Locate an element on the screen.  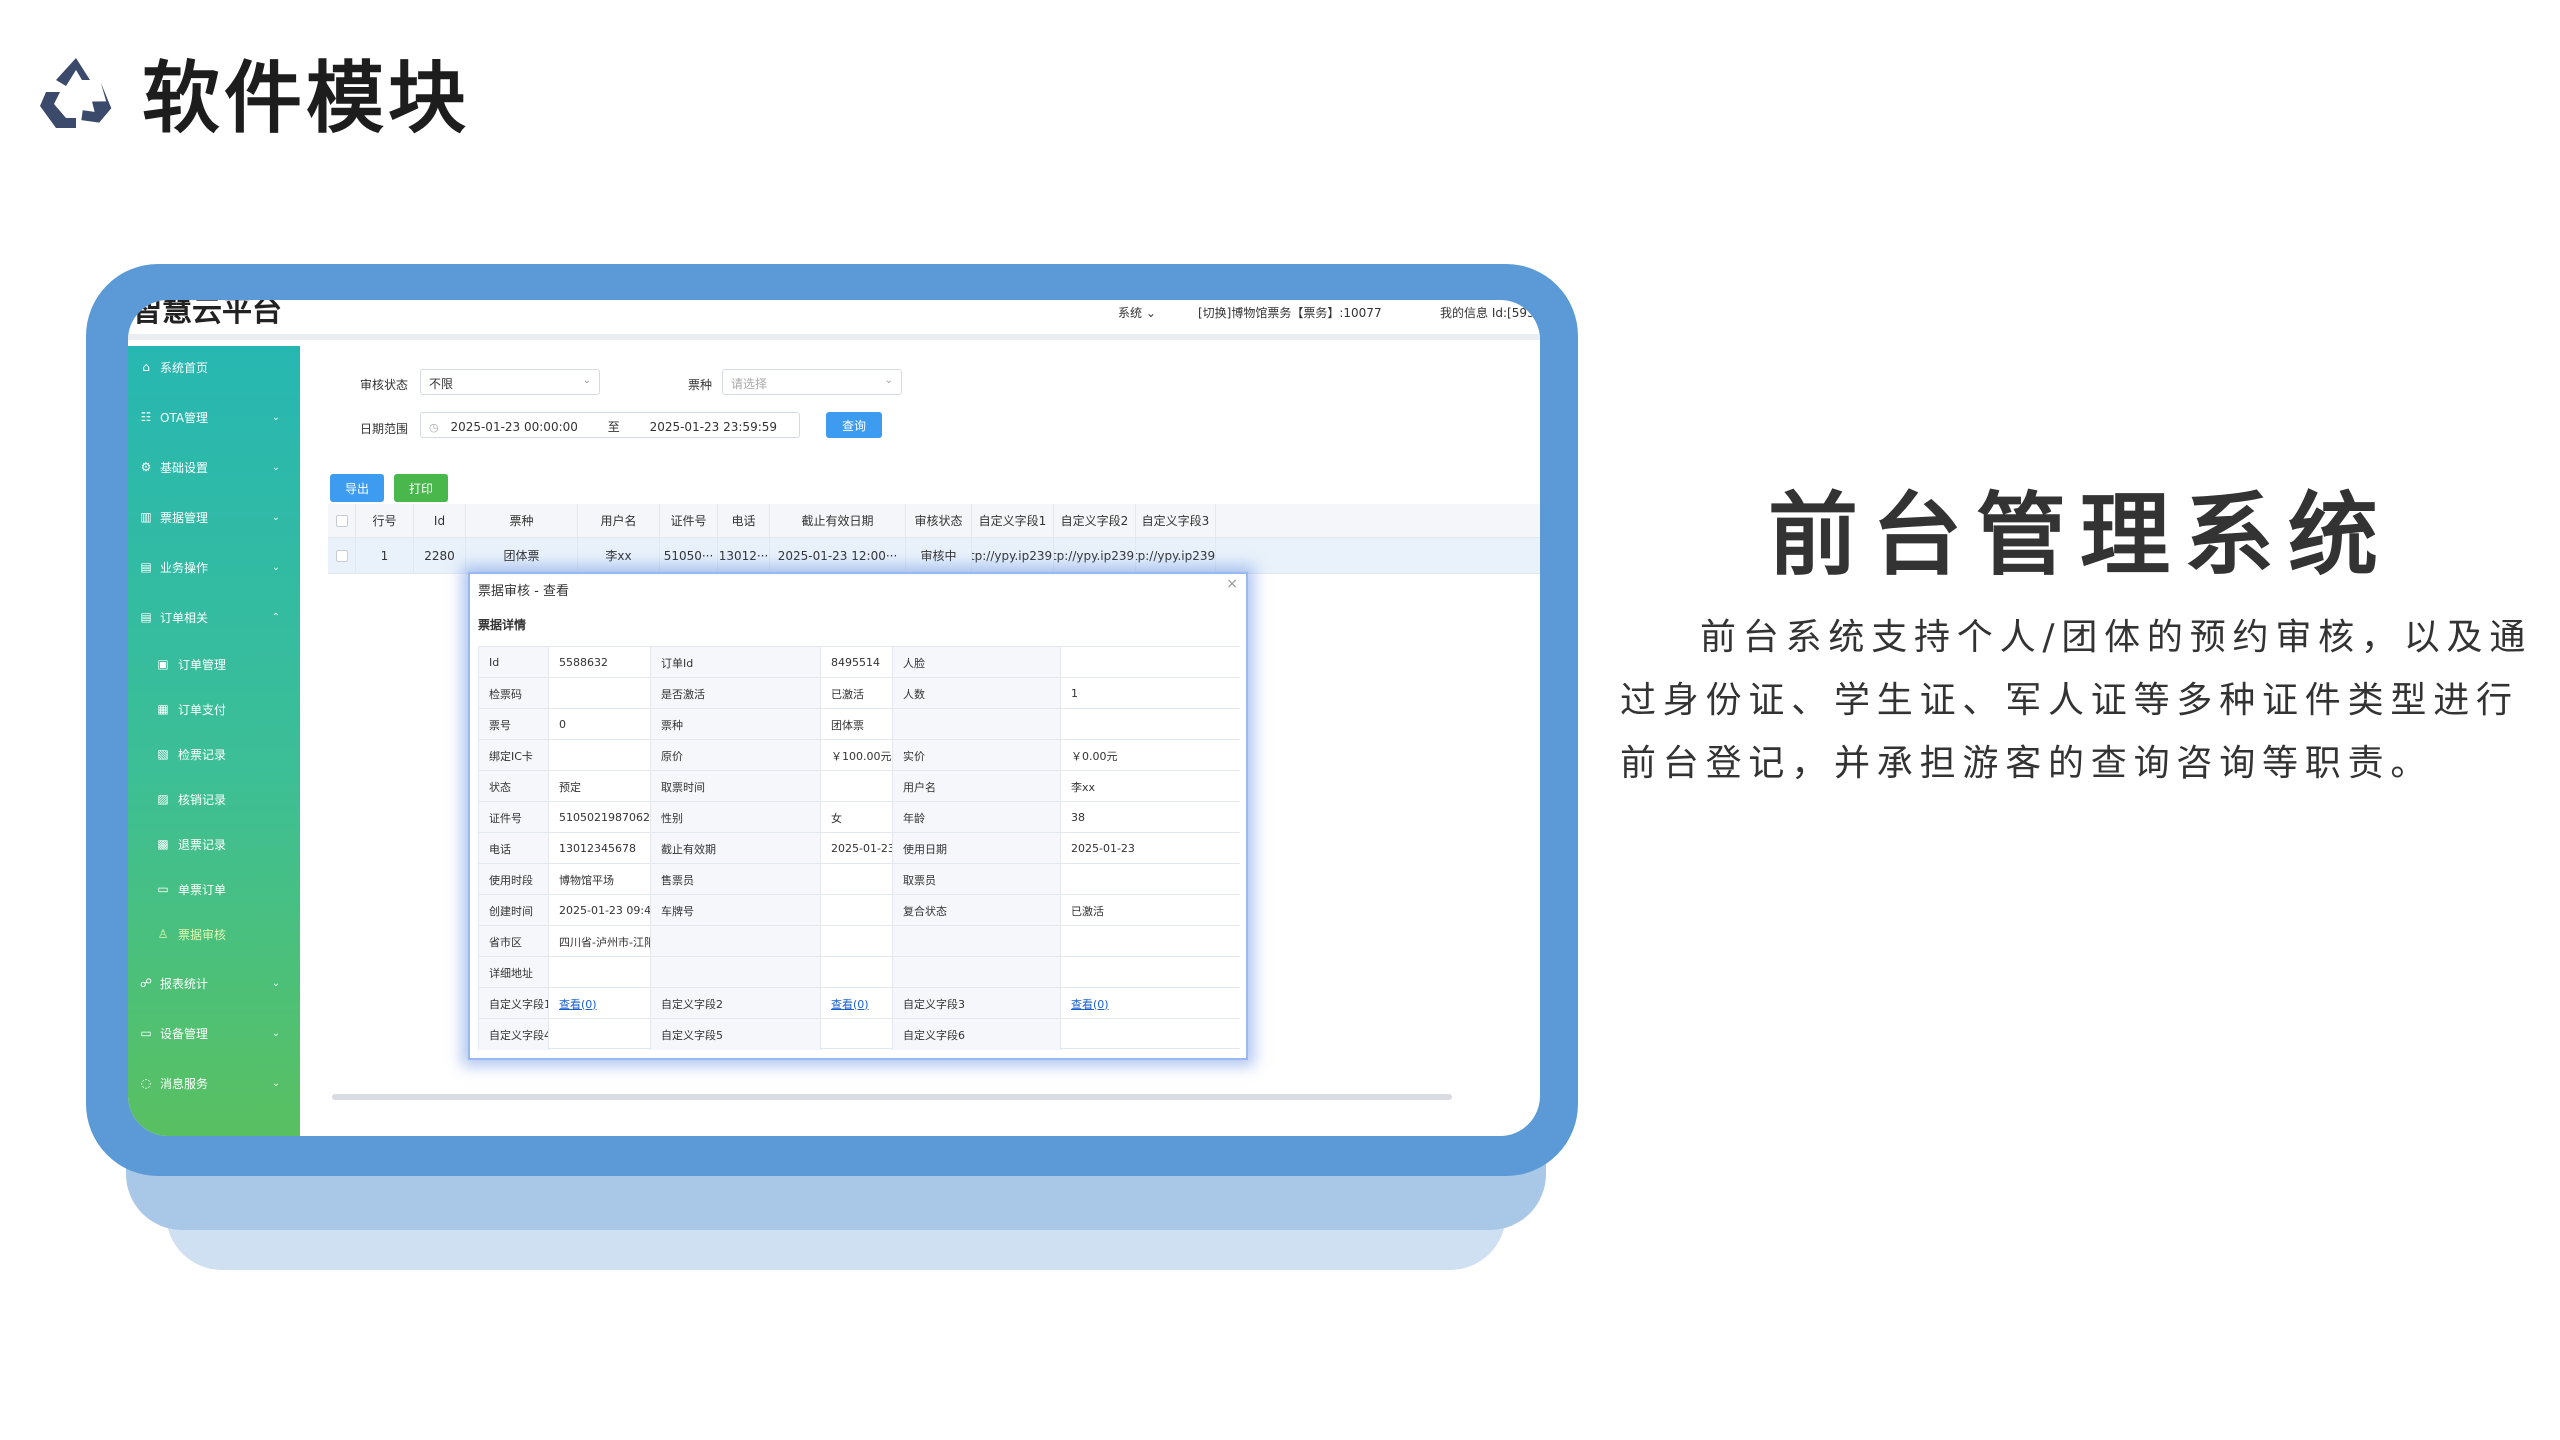
date-separator: 至 is located at coordinates (613, 427).